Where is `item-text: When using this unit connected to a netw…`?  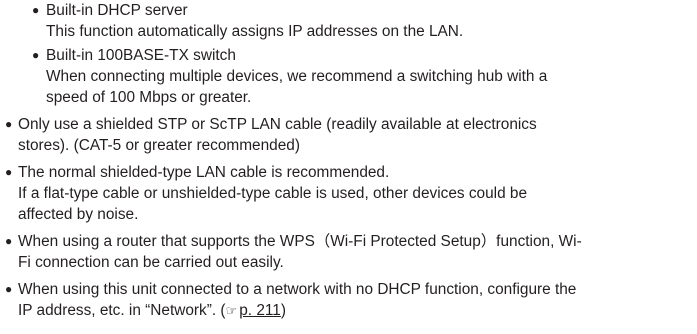 item-text: When using this unit connected to a netw… is located at coordinates (297, 289).